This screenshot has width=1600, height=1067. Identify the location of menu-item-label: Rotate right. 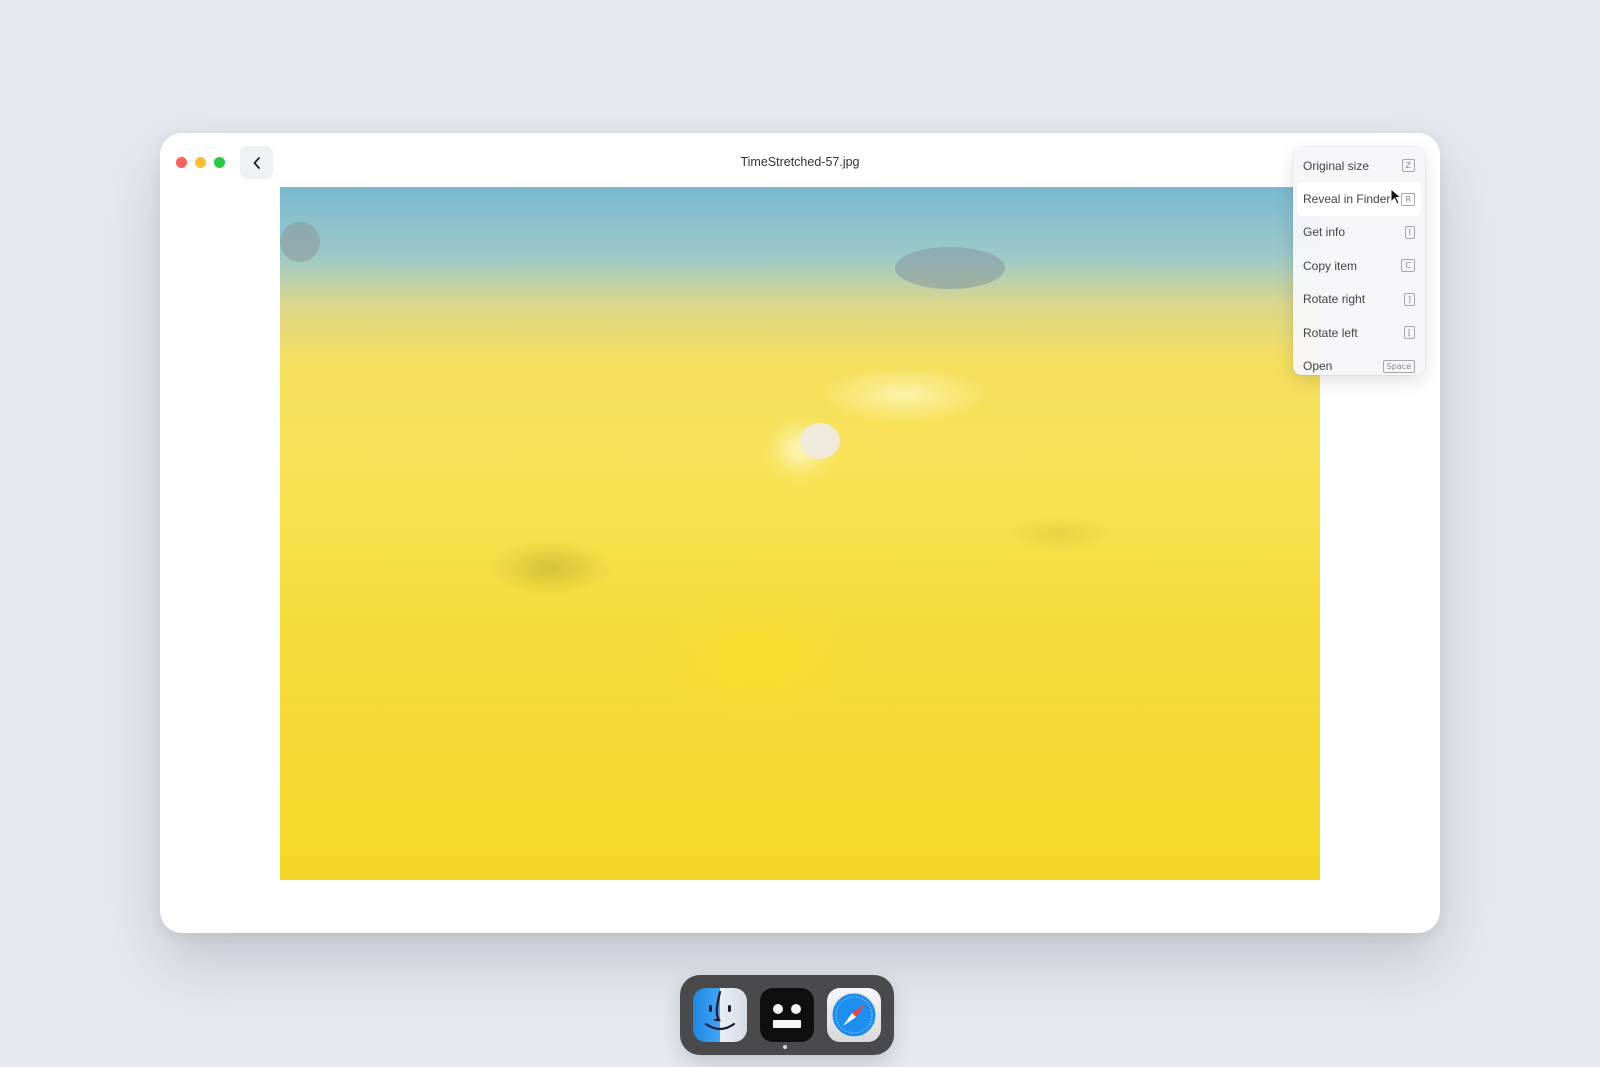
(1334, 299).